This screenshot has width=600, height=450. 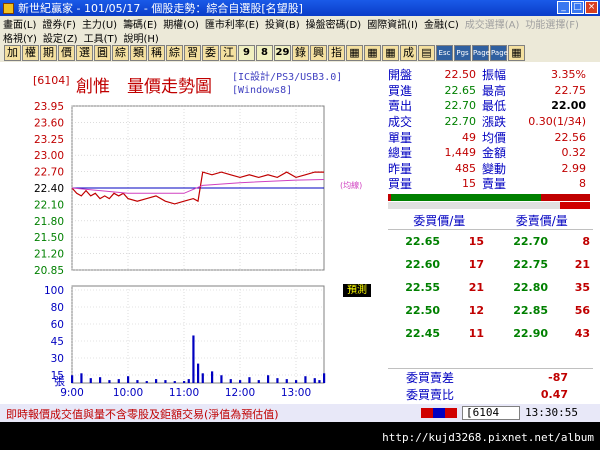 What do you see at coordinates (422, 310) in the screenshot?
I see `bid-price: 22.50` at bounding box center [422, 310].